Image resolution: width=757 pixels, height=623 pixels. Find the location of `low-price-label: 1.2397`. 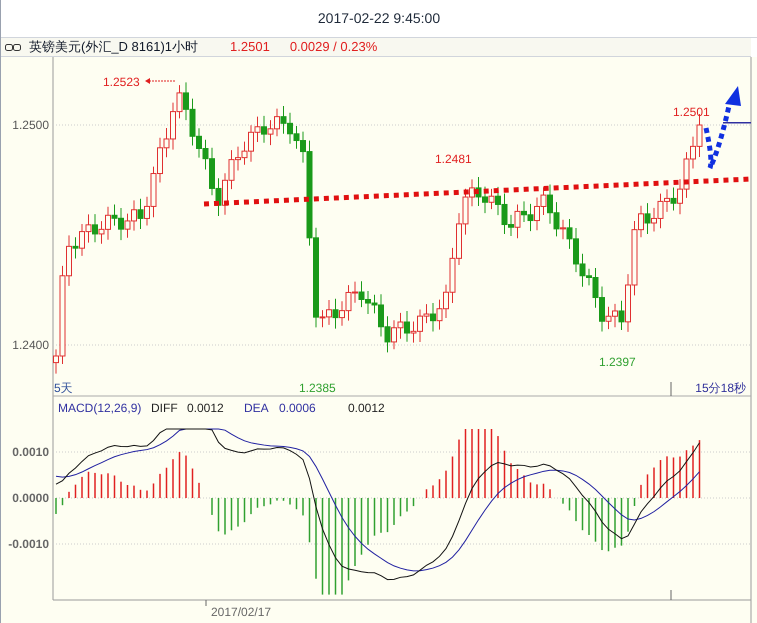

low-price-label: 1.2397 is located at coordinates (617, 362).